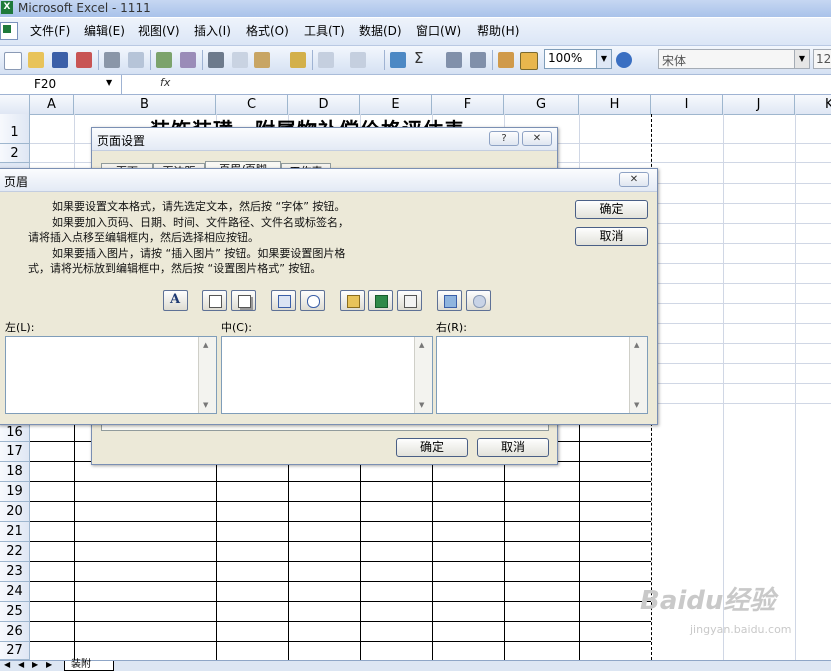 The image size is (831, 671). What do you see at coordinates (327, 375) in the screenshot?
I see `center-section-input` at bounding box center [327, 375].